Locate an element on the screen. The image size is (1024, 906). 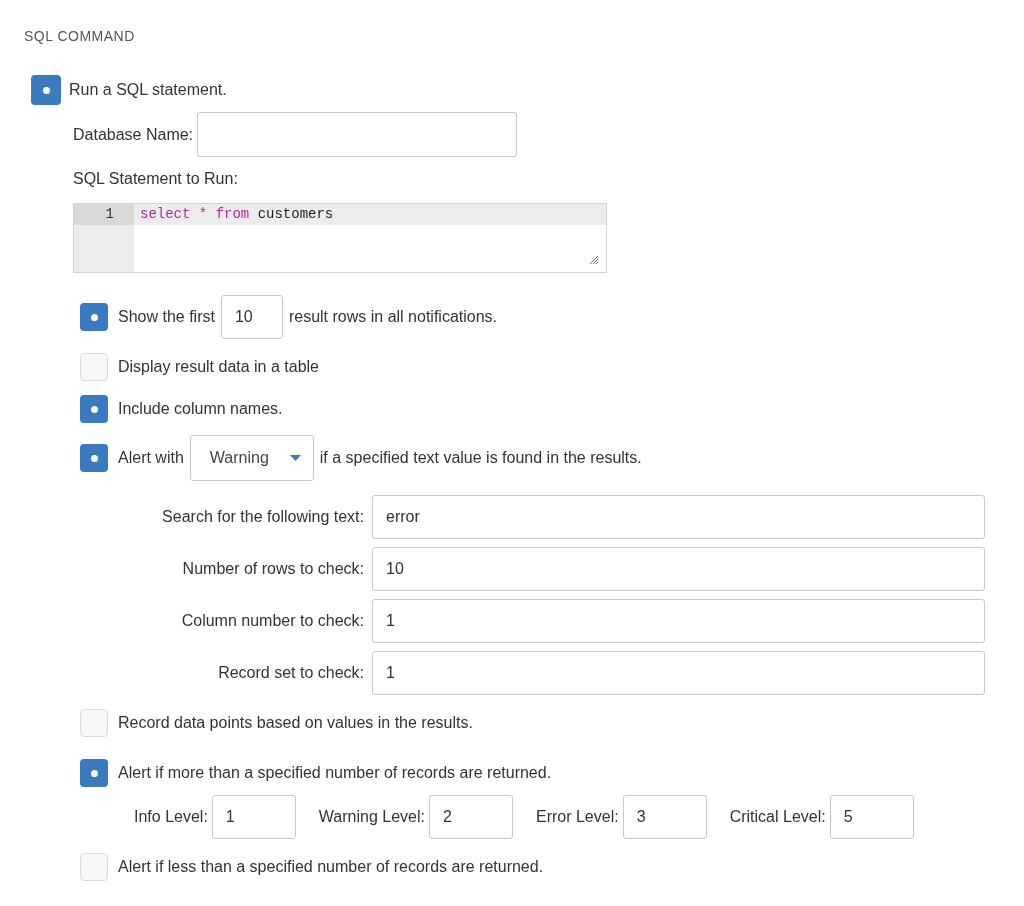
code-editor: 1 select * from customers is located at coordinates (340, 238).